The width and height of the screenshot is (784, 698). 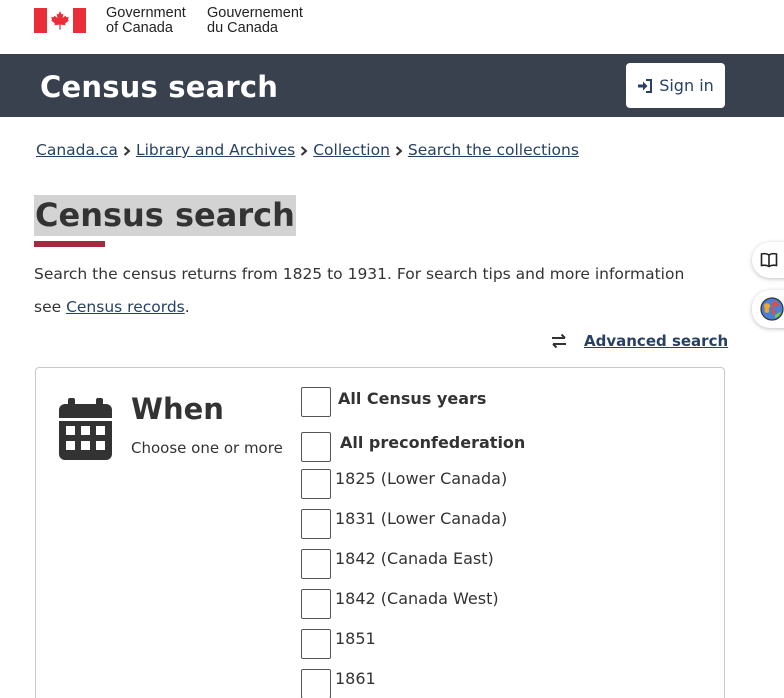 I want to click on breadcrumb-canada: Canada.ca, so click(x=77, y=150).